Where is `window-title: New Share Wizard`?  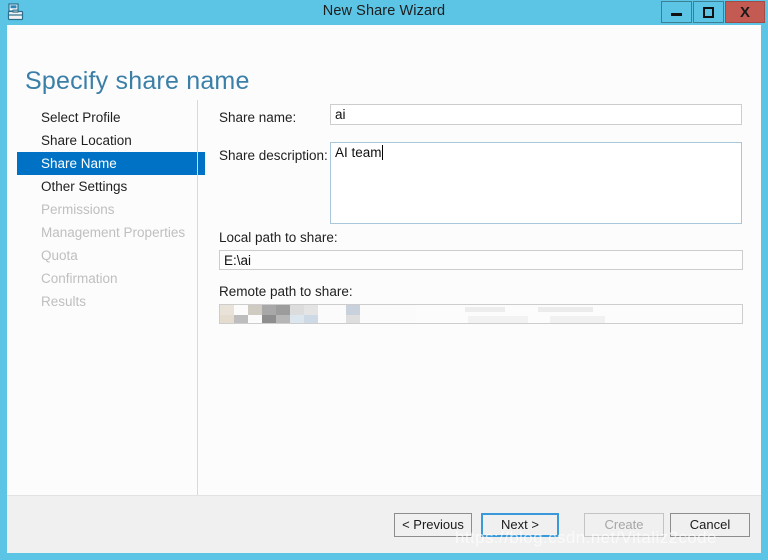
window-title: New Share Wizard is located at coordinates (384, 11).